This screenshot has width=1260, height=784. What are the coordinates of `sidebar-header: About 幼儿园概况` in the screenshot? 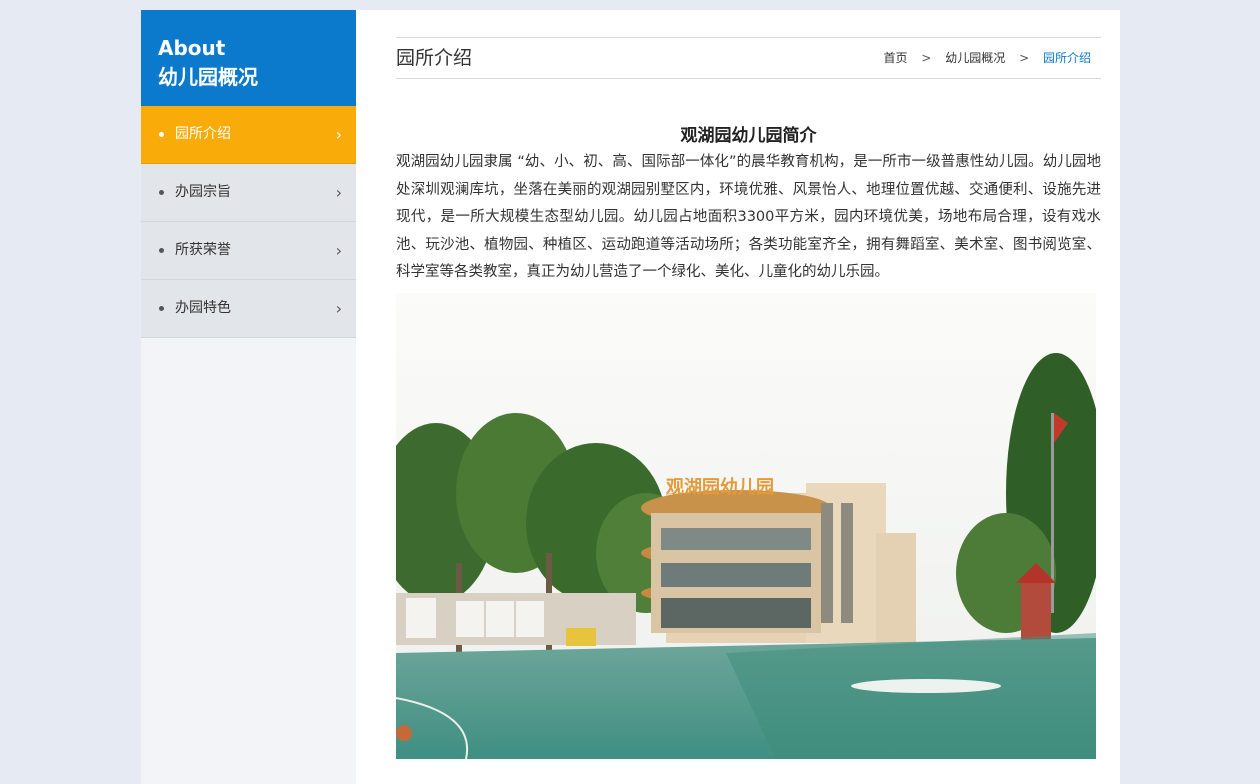 It's located at (248, 58).